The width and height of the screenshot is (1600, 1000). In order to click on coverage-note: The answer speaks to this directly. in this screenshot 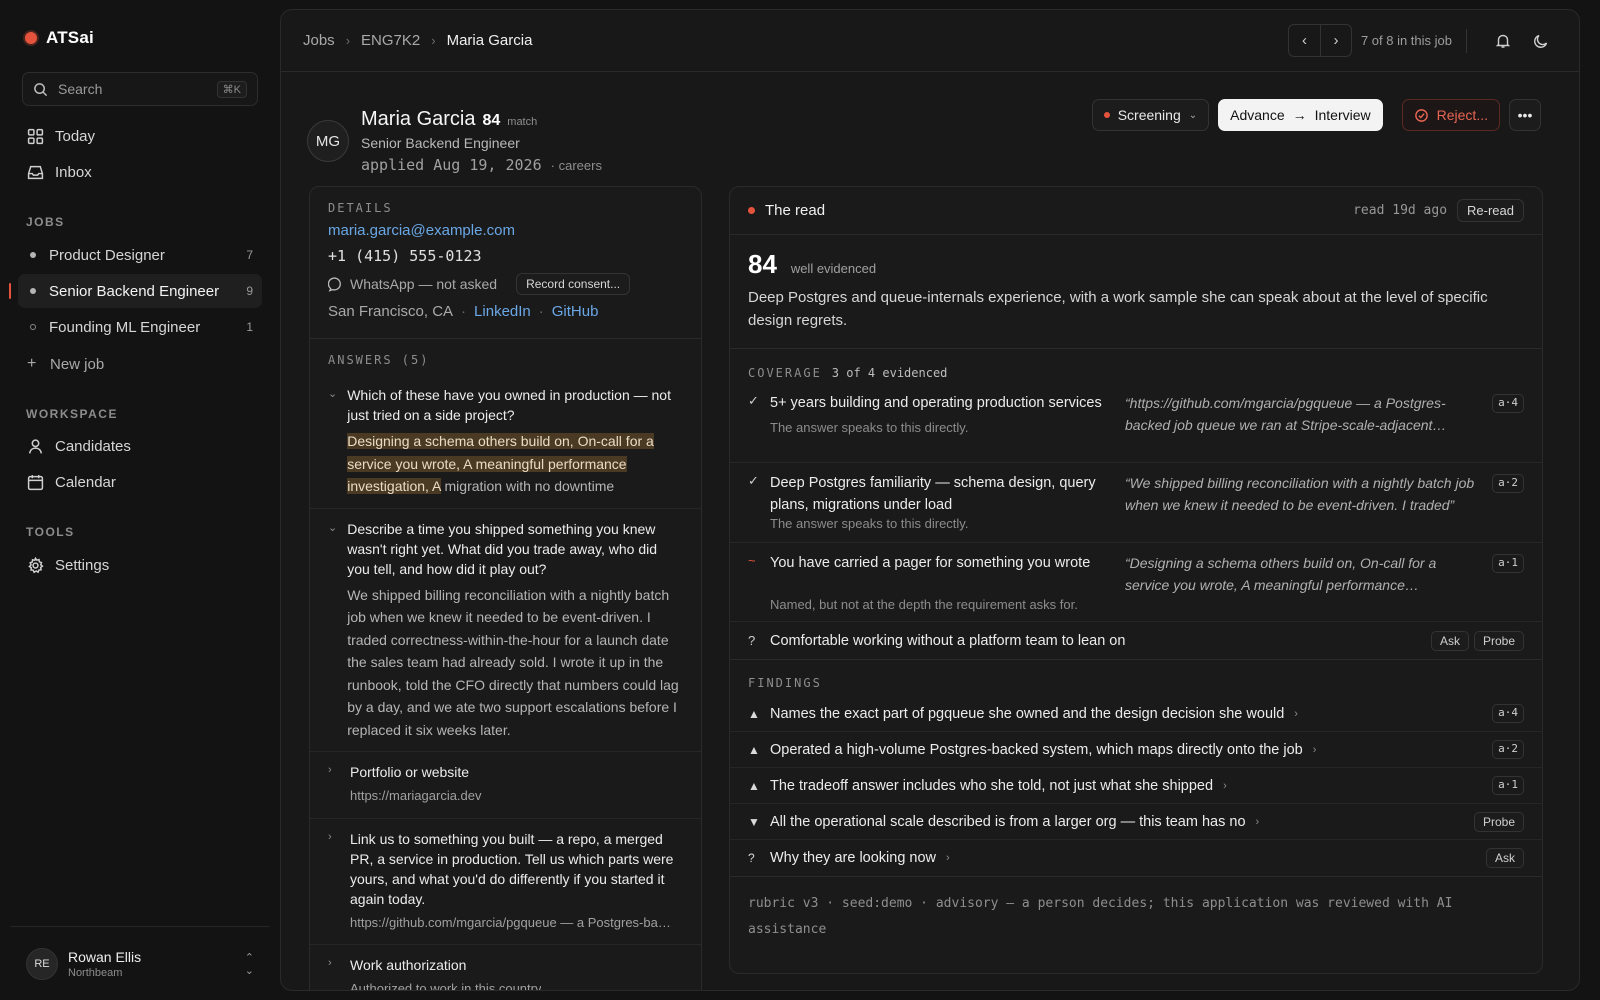, I will do `click(869, 427)`.